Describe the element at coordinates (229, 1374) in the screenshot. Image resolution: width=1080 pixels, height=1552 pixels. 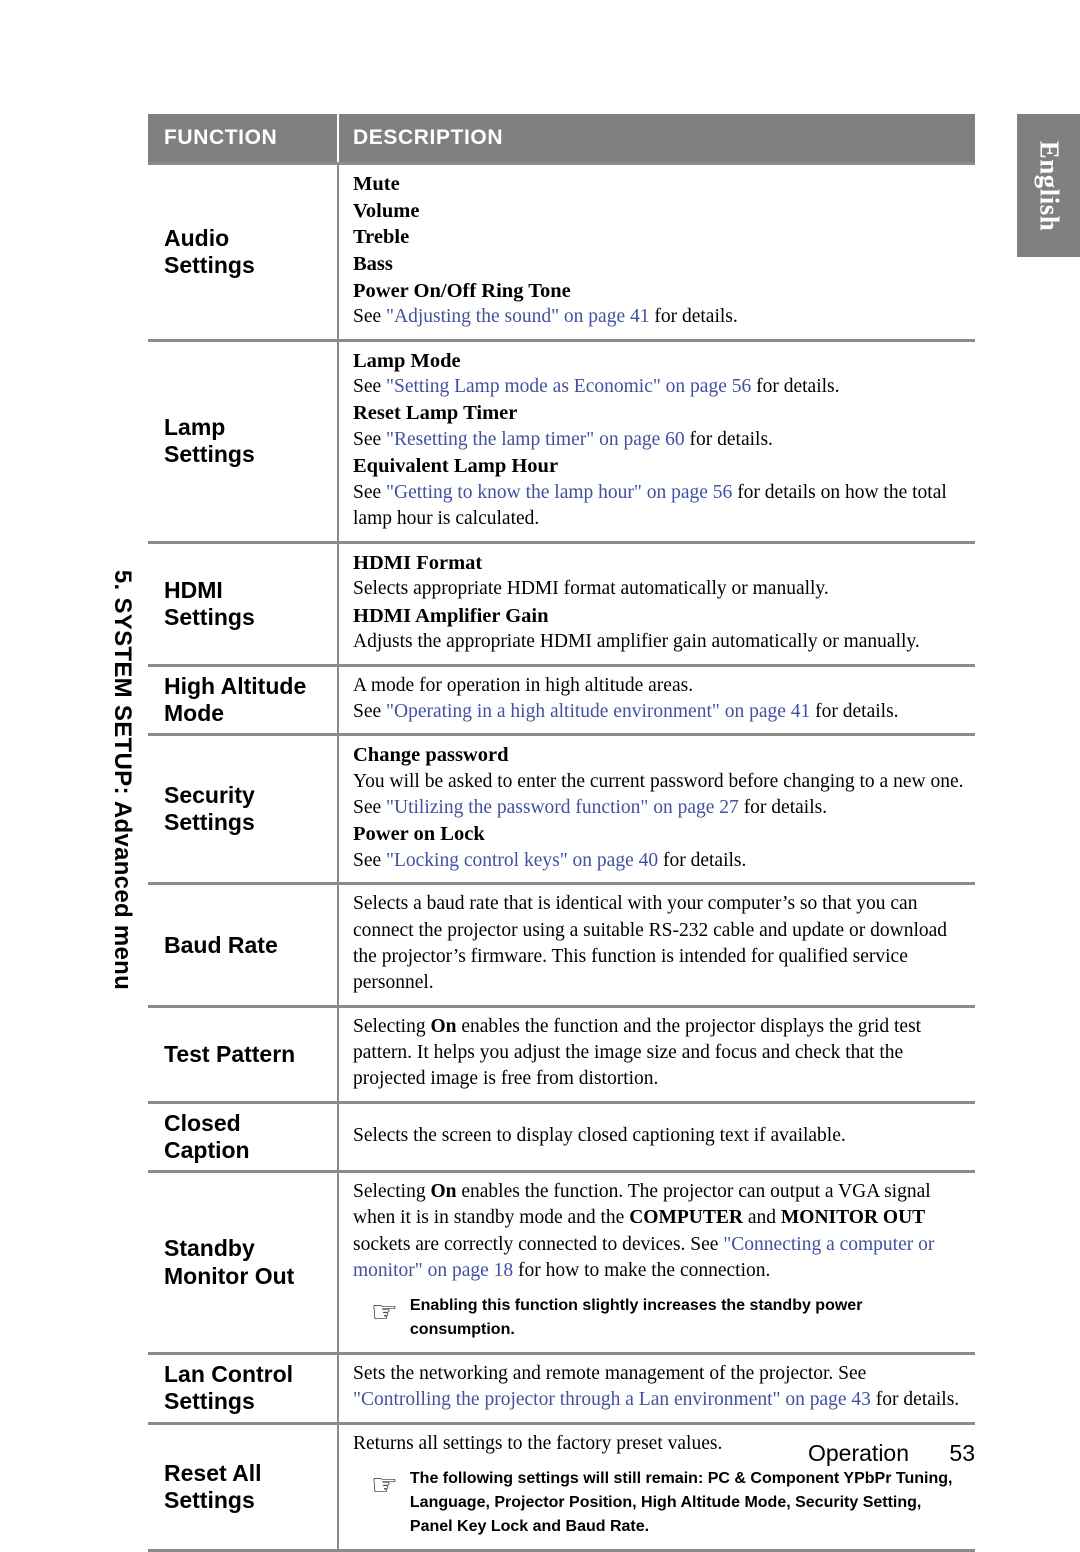
I see `function-name-line: Lan Control` at that location.